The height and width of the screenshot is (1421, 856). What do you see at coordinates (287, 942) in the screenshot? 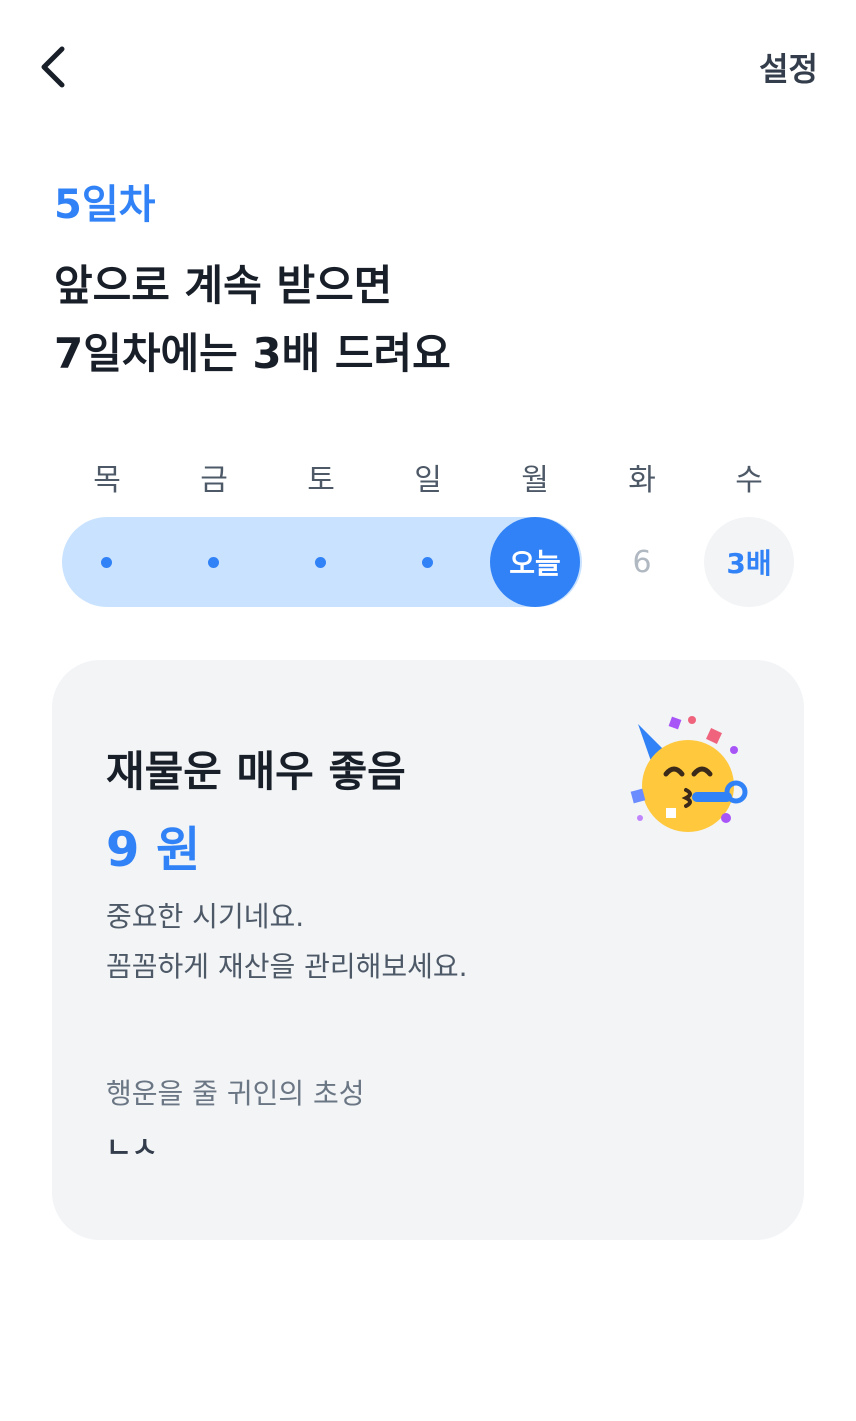
I see `fortune-description: 중요한 시기네요. 꼼꼼하게 재산을 관리해보세요.` at bounding box center [287, 942].